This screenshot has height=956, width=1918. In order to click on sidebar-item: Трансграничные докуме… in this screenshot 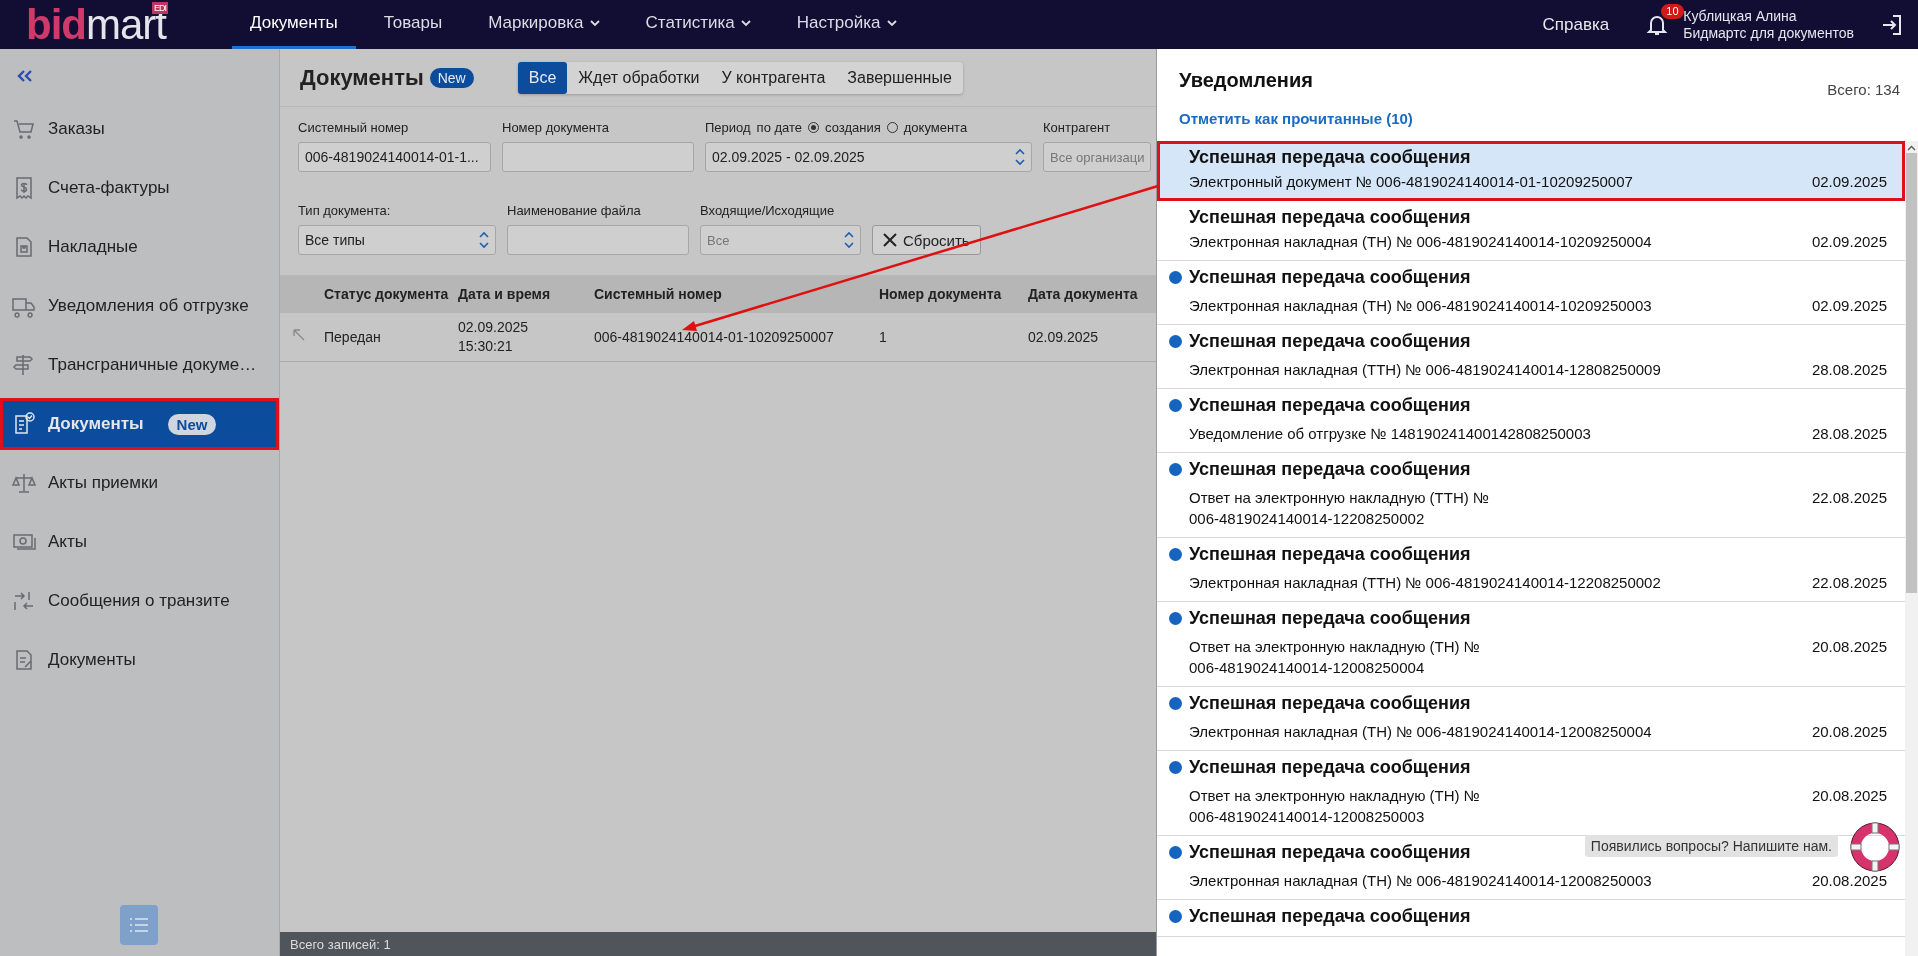, I will do `click(139, 365)`.